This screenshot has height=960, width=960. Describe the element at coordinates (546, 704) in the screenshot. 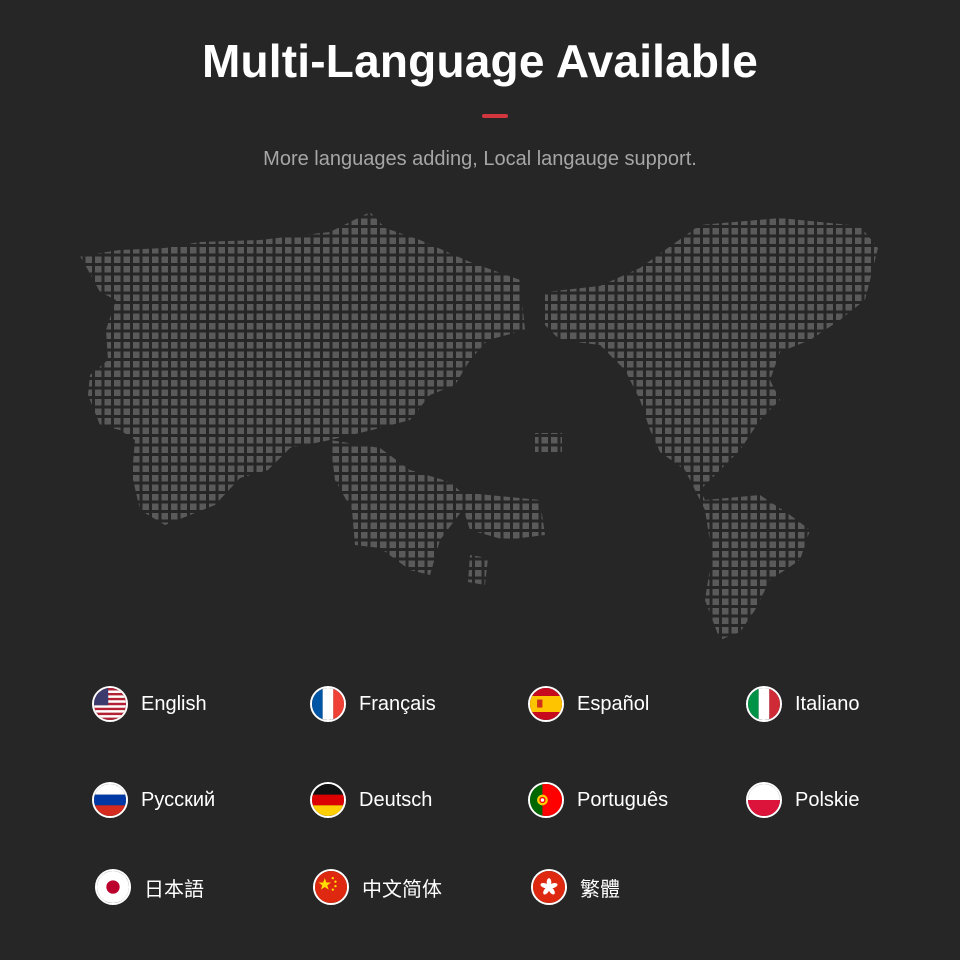

I see `spain-flag-icon` at that location.